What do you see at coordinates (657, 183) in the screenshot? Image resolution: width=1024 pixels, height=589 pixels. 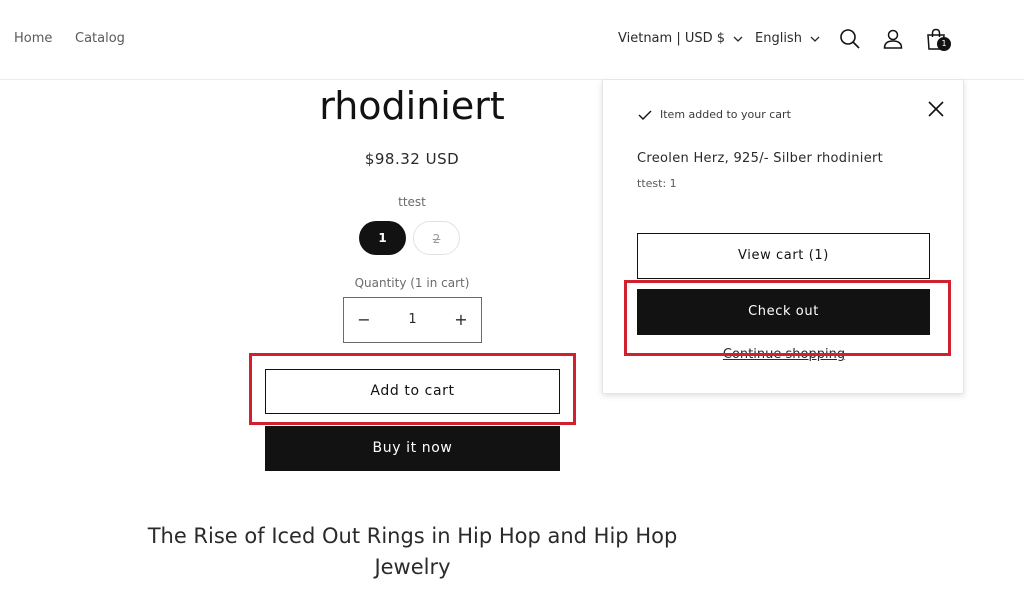 I see `cart-item-variant: ttest: 1` at bounding box center [657, 183].